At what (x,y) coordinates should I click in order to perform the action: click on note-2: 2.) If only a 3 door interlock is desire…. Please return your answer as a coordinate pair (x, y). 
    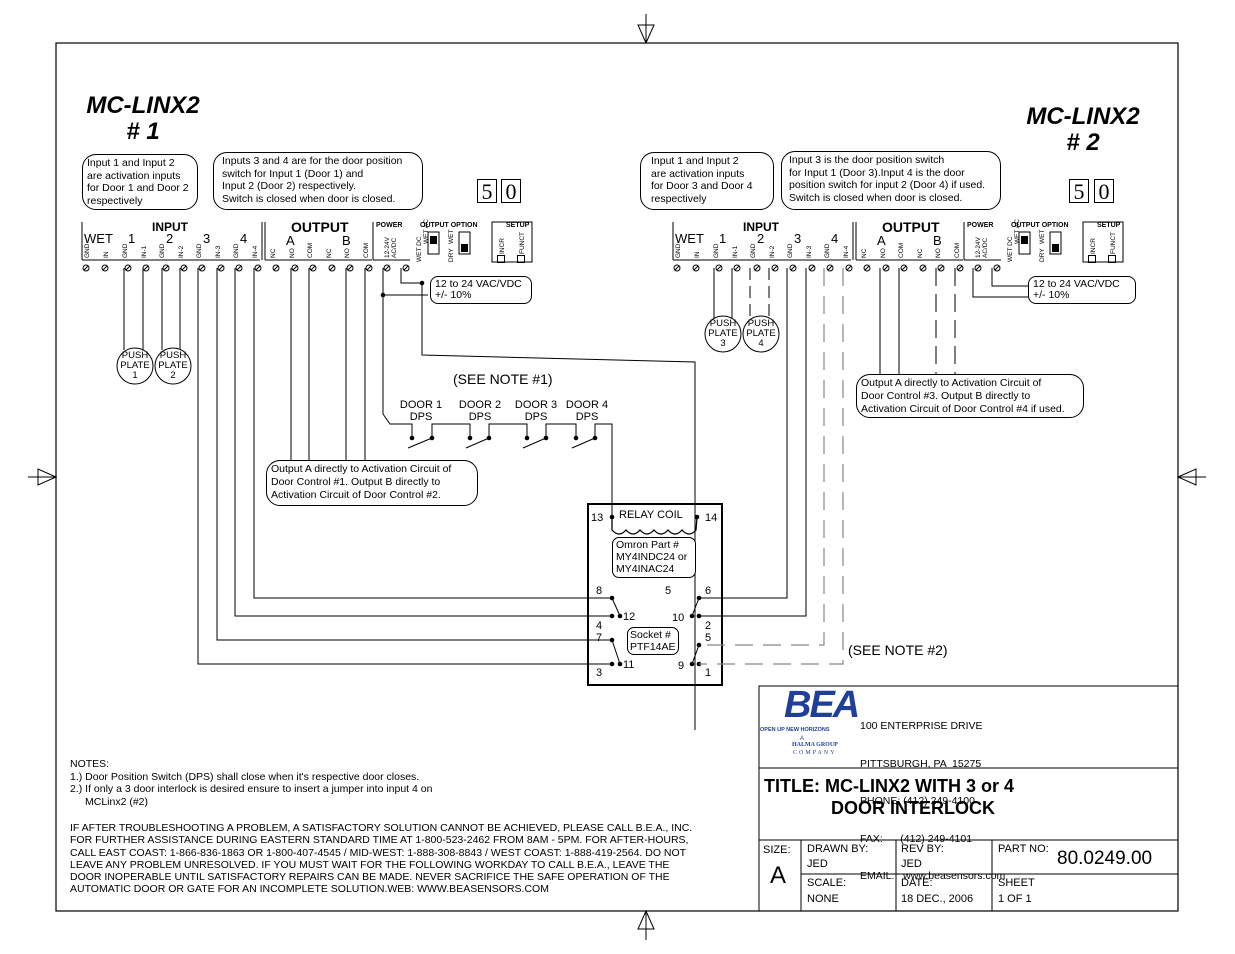
    Looking at the image, I should click on (251, 789).